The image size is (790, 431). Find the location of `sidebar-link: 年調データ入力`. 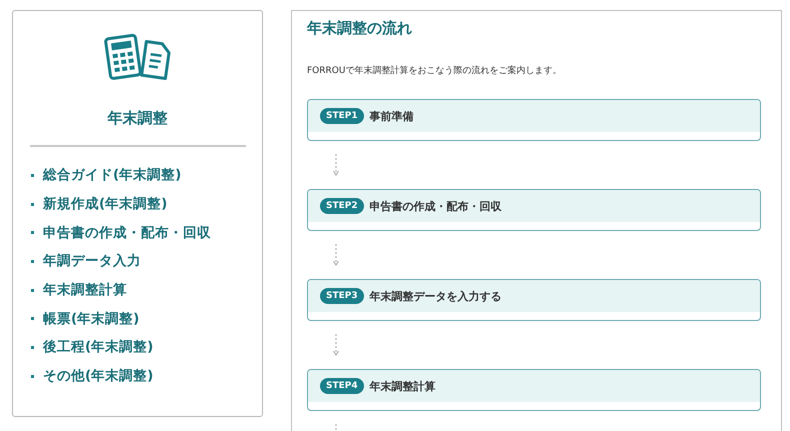

sidebar-link: 年調データ入力 is located at coordinates (92, 261).